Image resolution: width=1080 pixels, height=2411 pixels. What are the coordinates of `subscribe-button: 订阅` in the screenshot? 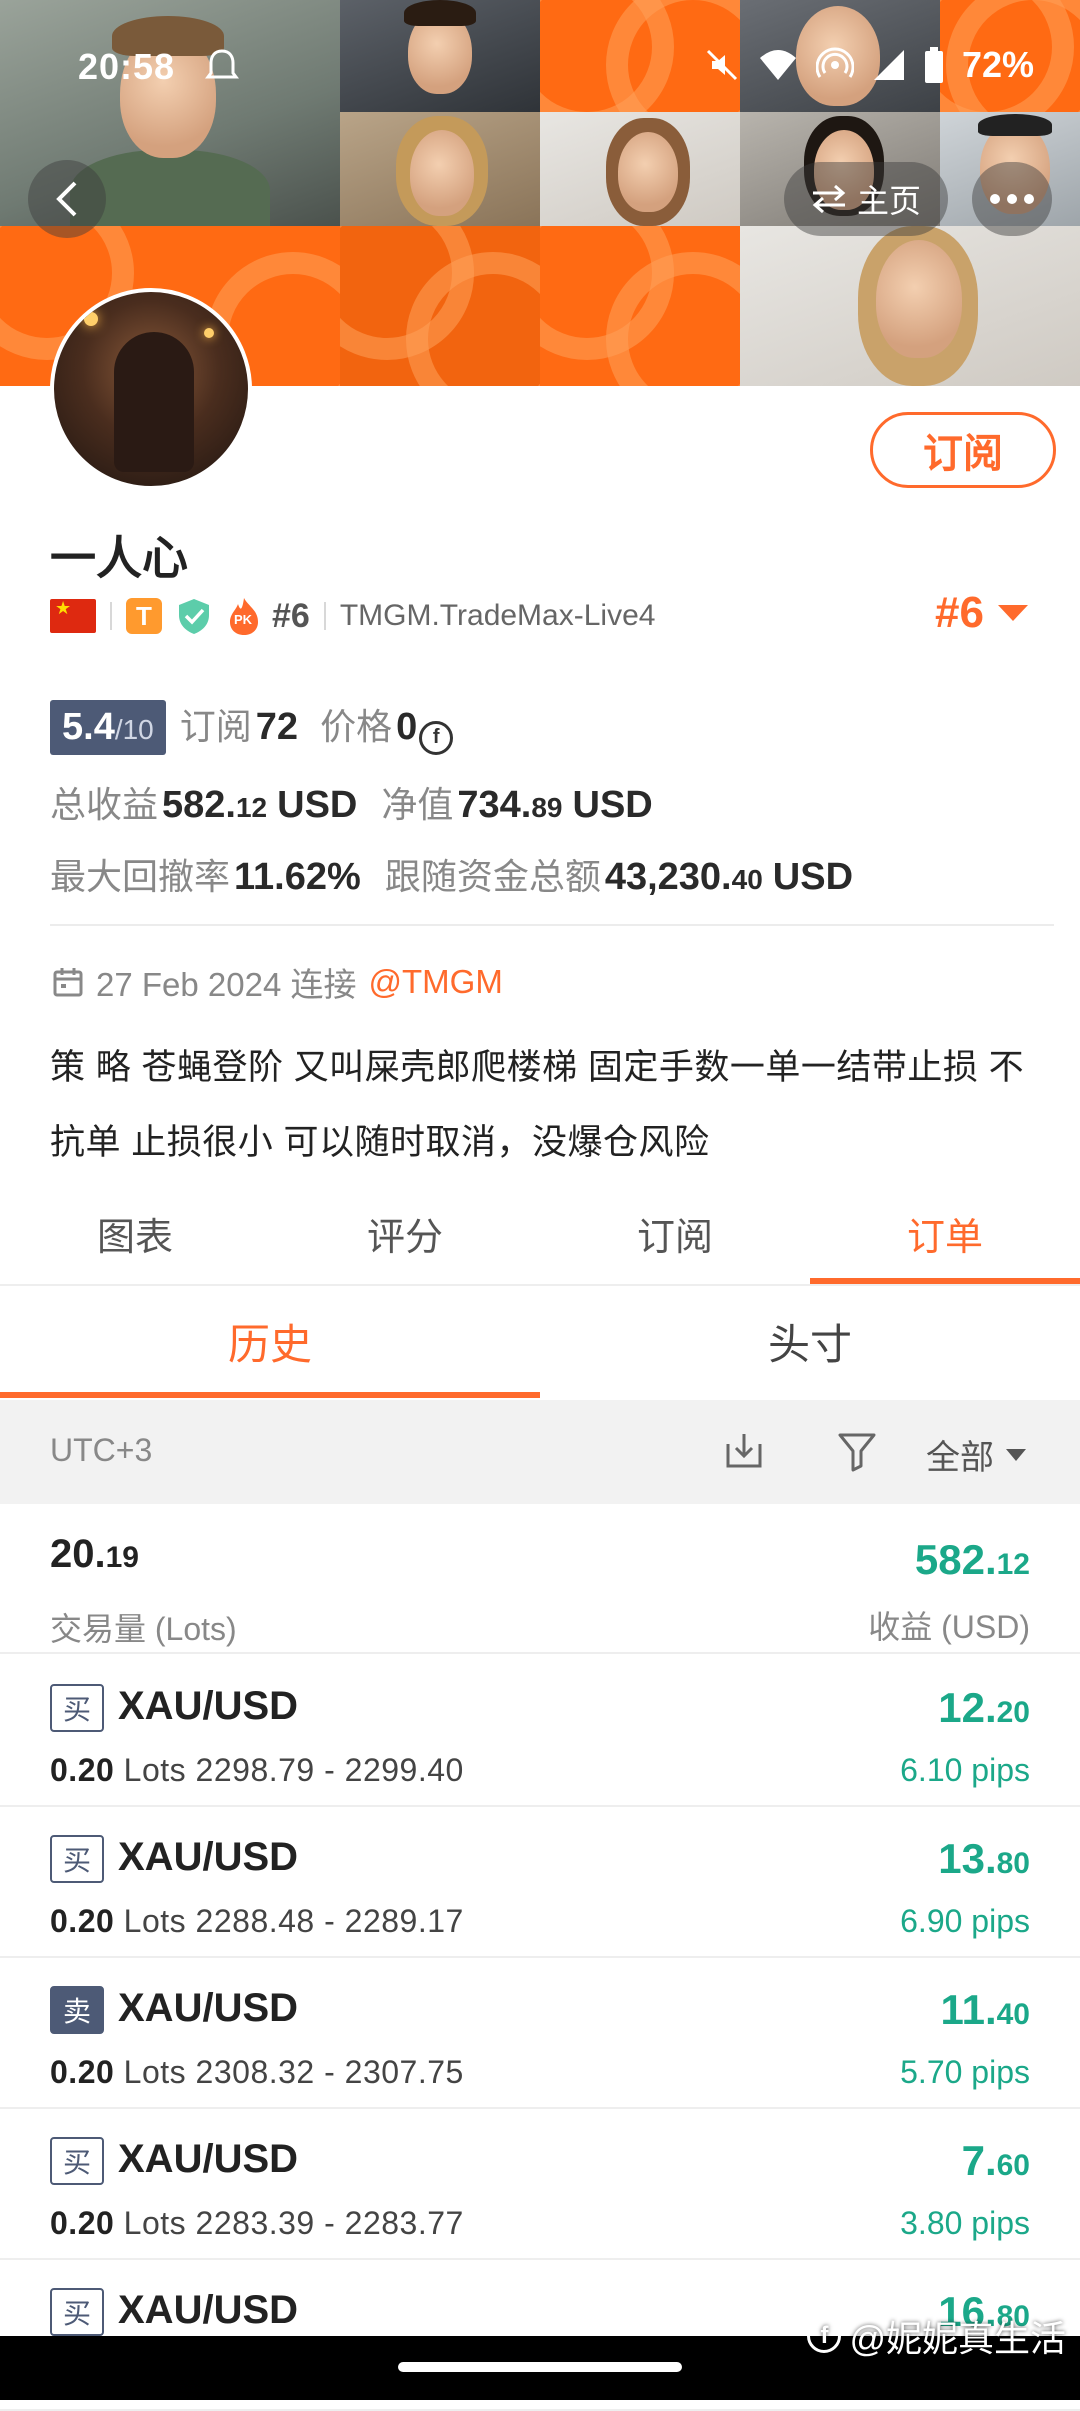 It's located at (963, 450).